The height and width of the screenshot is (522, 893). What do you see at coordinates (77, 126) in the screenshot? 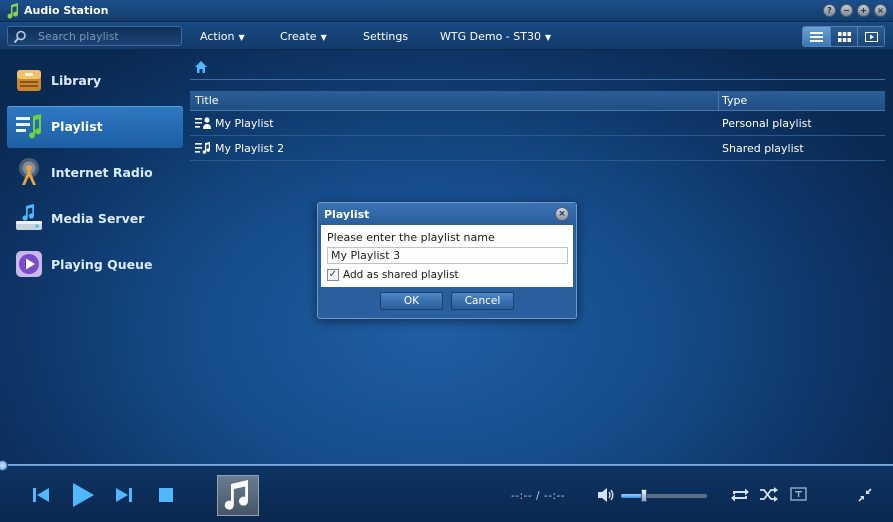
I see `sidebar-item-label: Playlist` at bounding box center [77, 126].